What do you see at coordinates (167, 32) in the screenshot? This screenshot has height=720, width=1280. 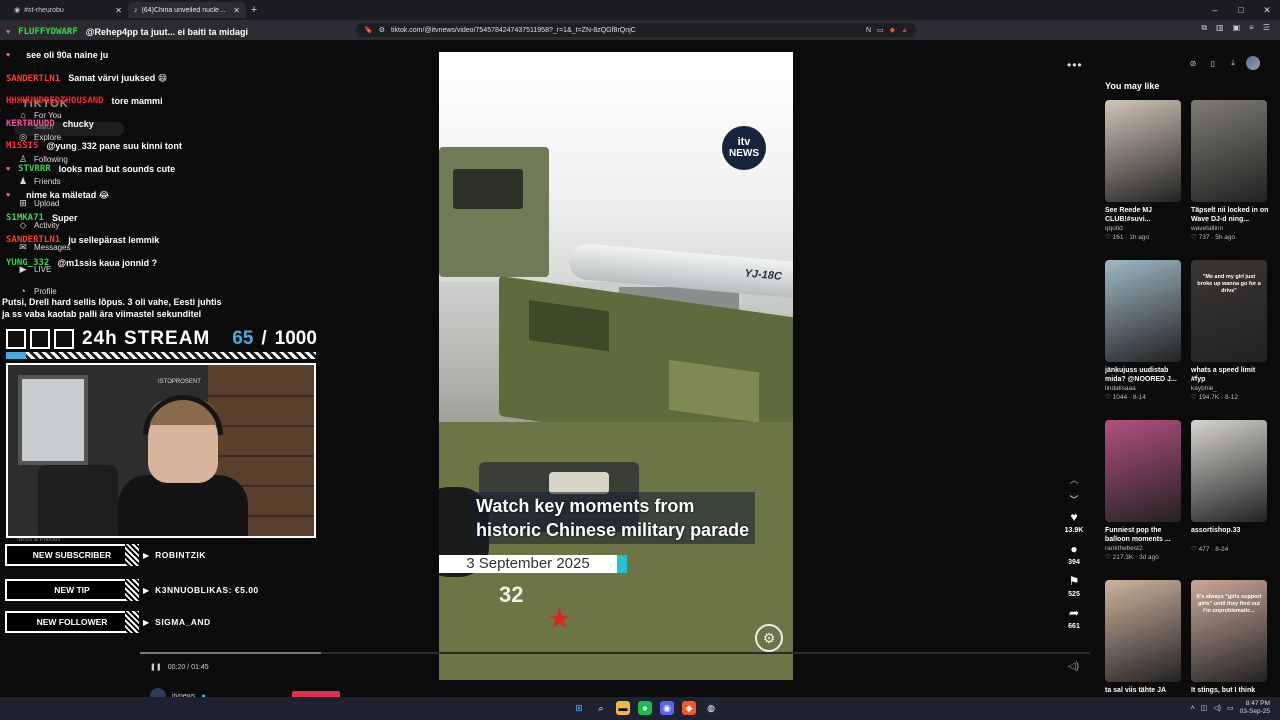 I see `chat-text: @Rehep4pp ta juut... ei baiti ta midagi` at bounding box center [167, 32].